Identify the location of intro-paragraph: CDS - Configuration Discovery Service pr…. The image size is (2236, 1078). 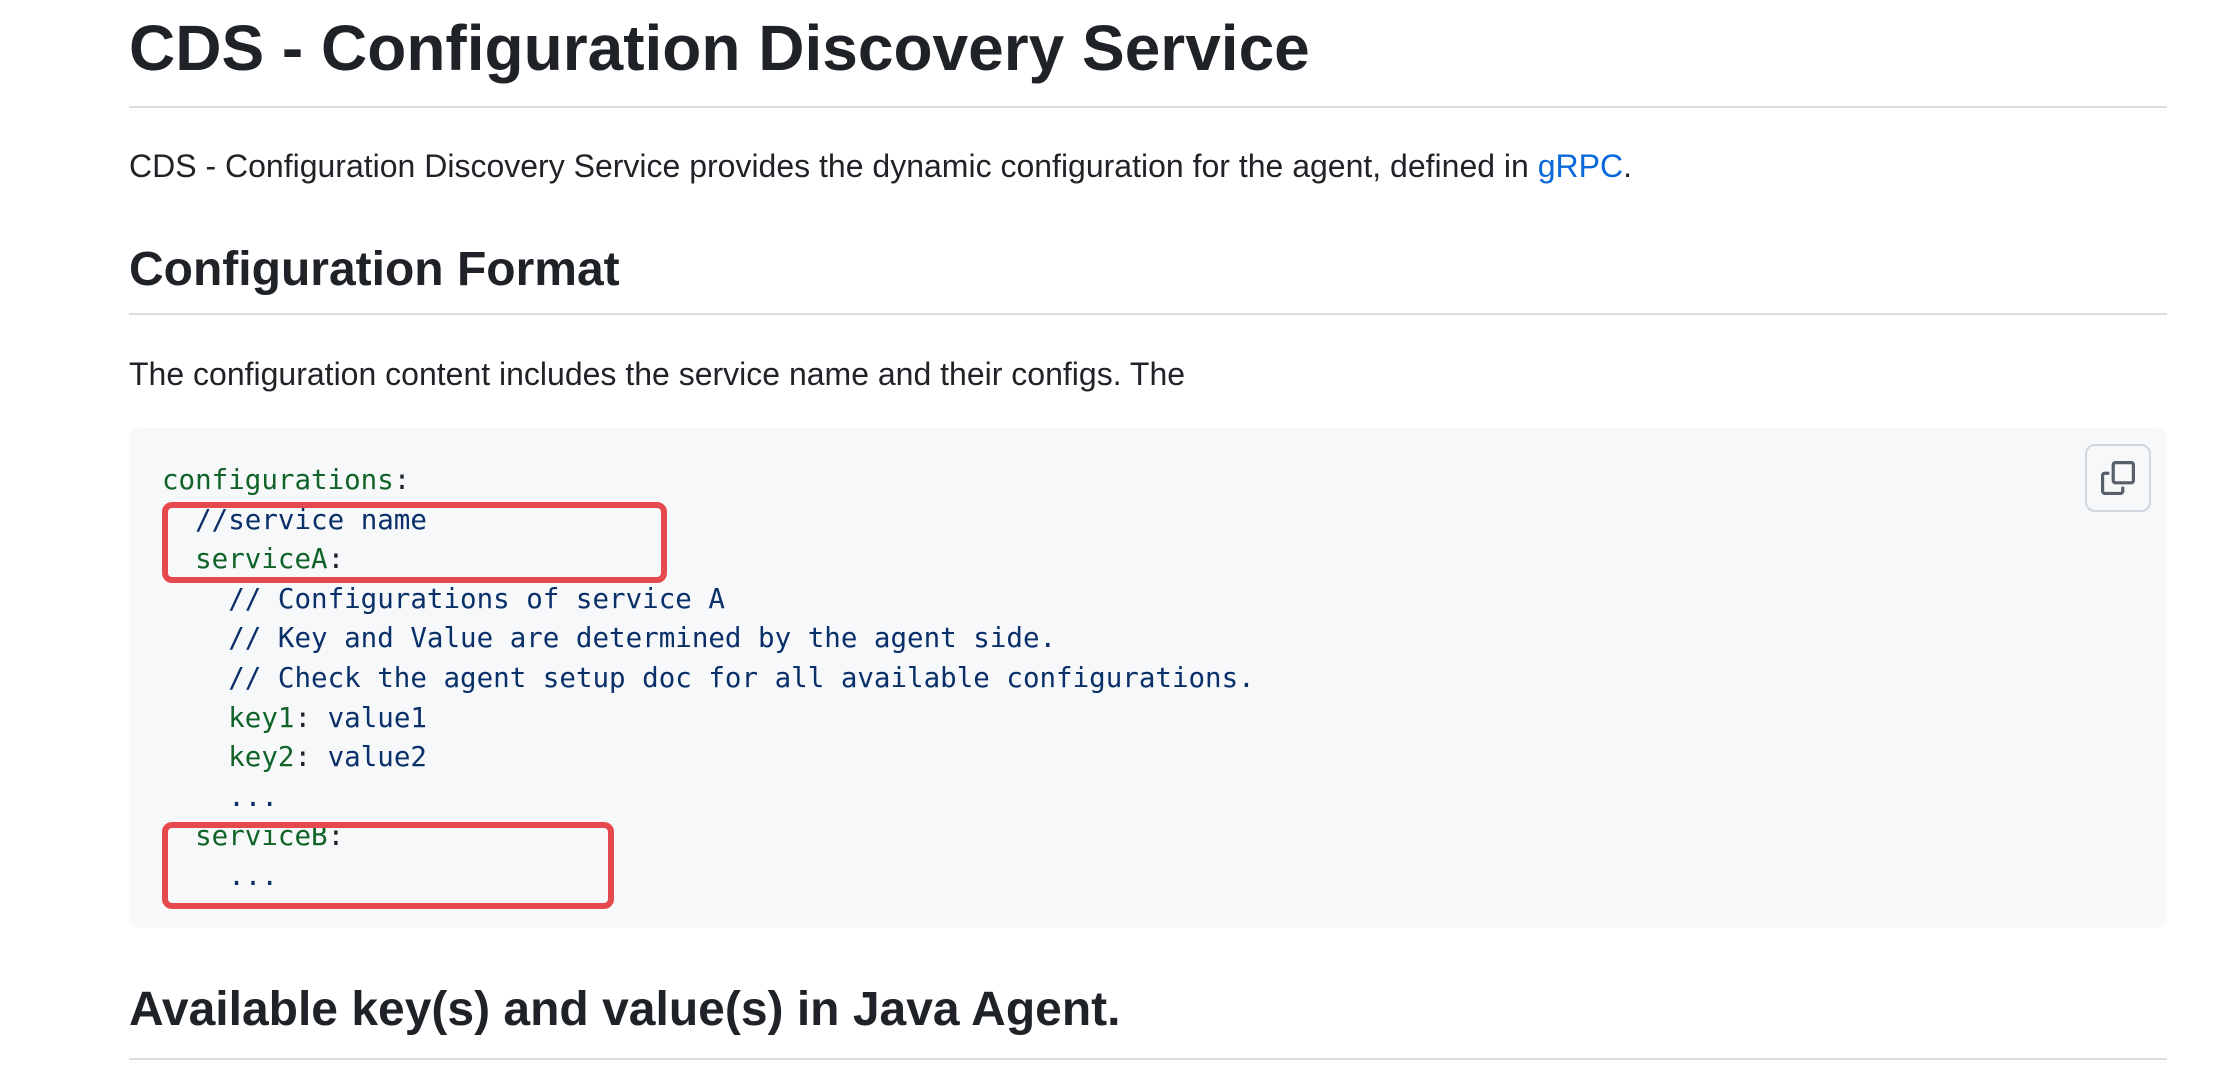
(880, 166).